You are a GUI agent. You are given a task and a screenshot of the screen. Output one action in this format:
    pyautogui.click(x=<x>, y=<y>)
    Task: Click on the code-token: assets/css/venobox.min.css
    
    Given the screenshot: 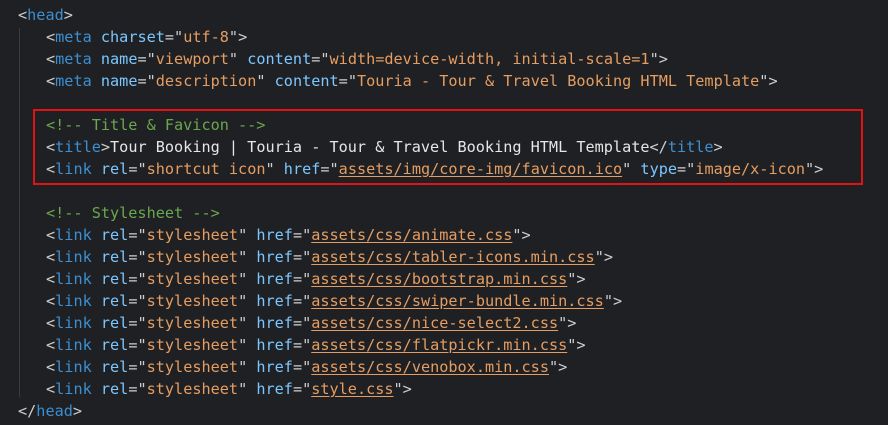 What is the action you would take?
    pyautogui.click(x=430, y=367)
    